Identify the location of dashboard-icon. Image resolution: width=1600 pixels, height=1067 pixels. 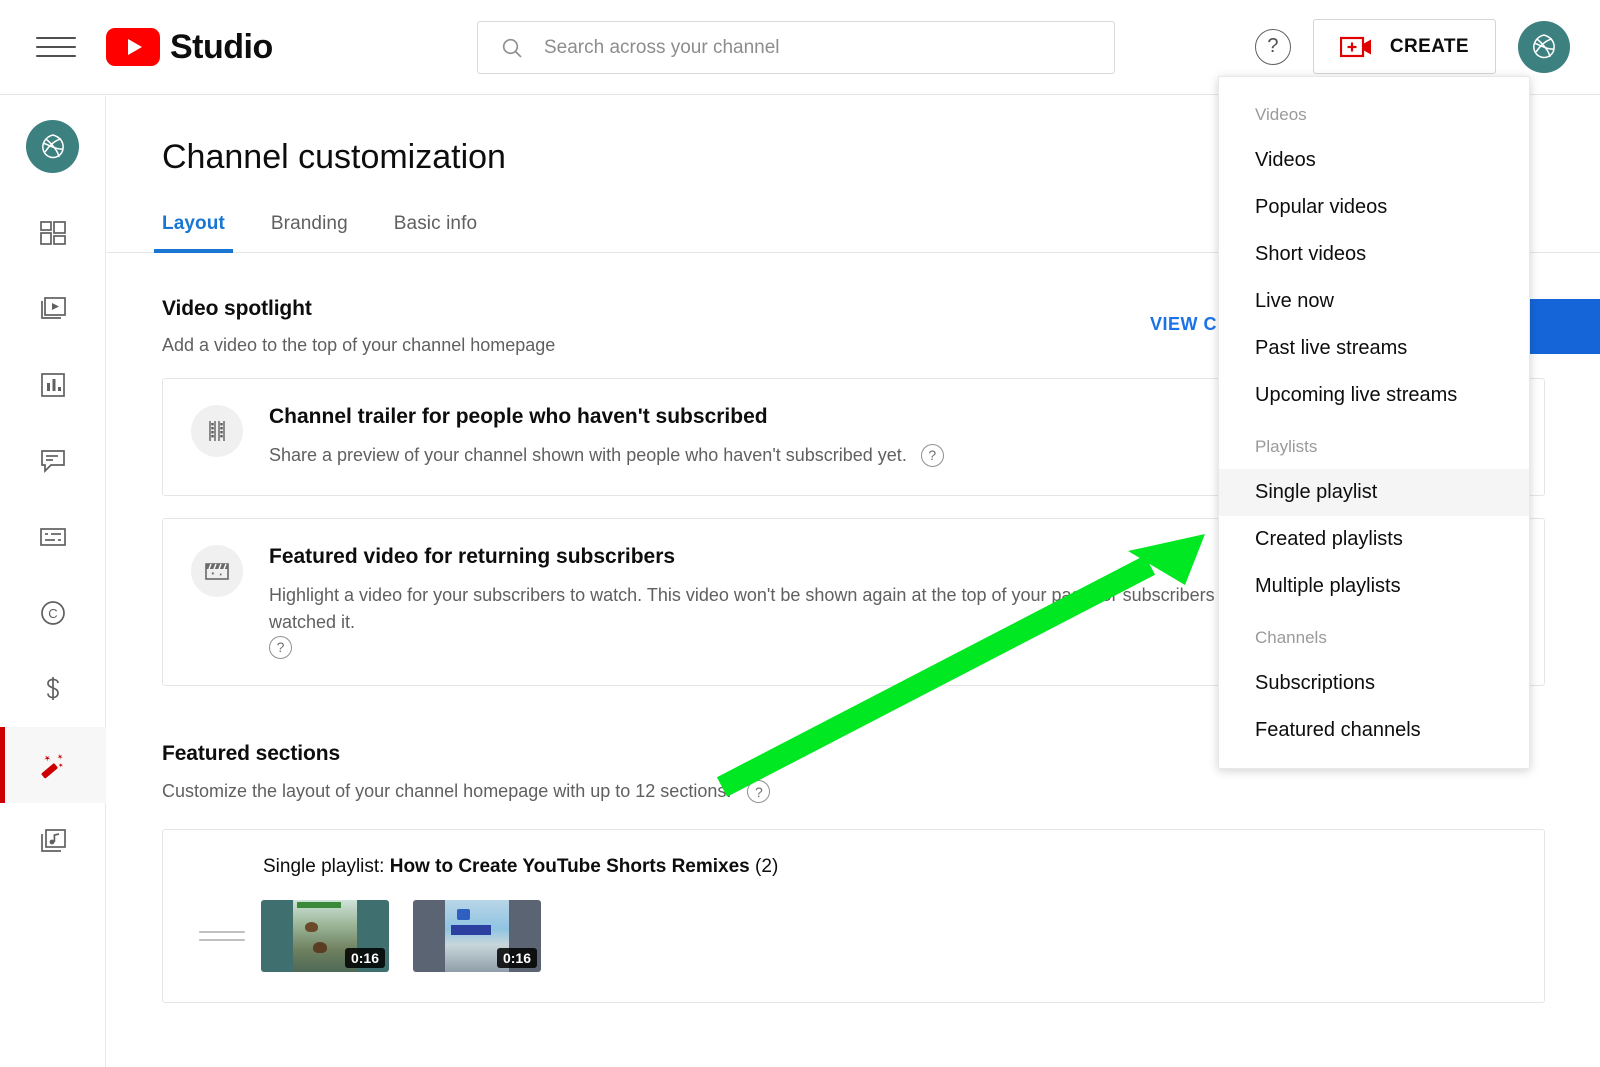
(53, 233).